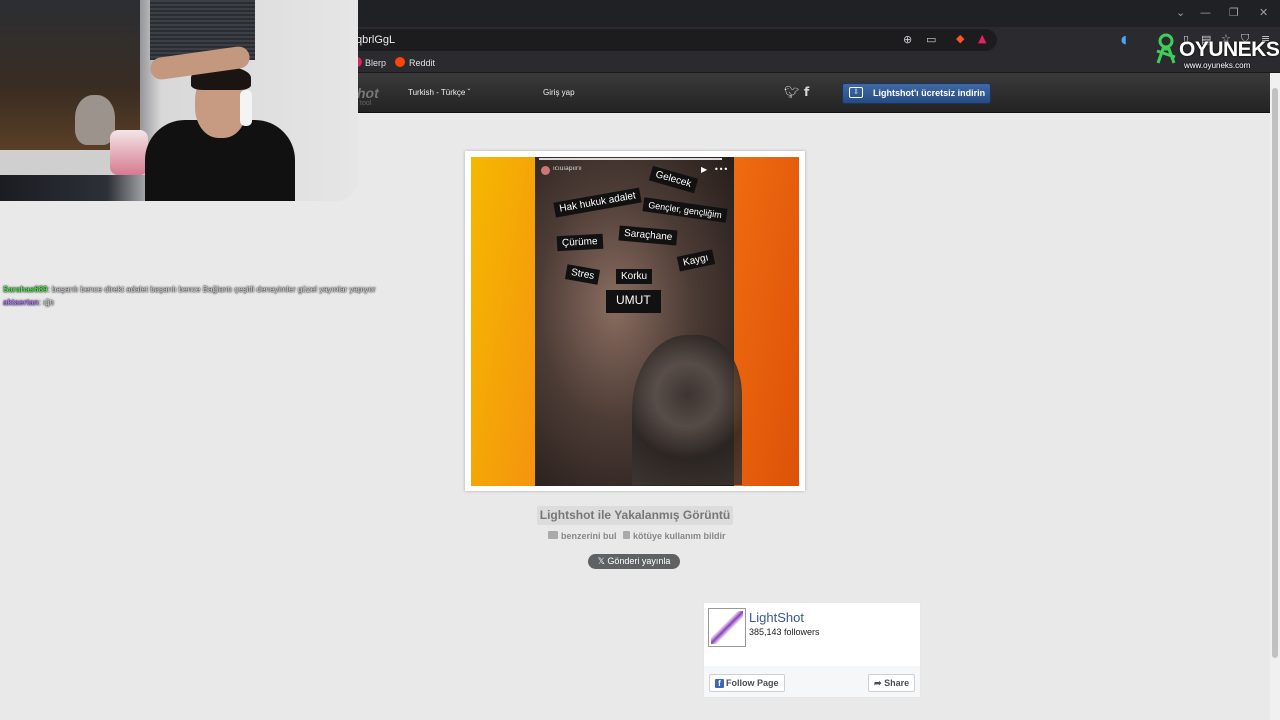 The width and height of the screenshot is (1280, 720). I want to click on language-label: Turkish - Türkçe, so click(437, 92).